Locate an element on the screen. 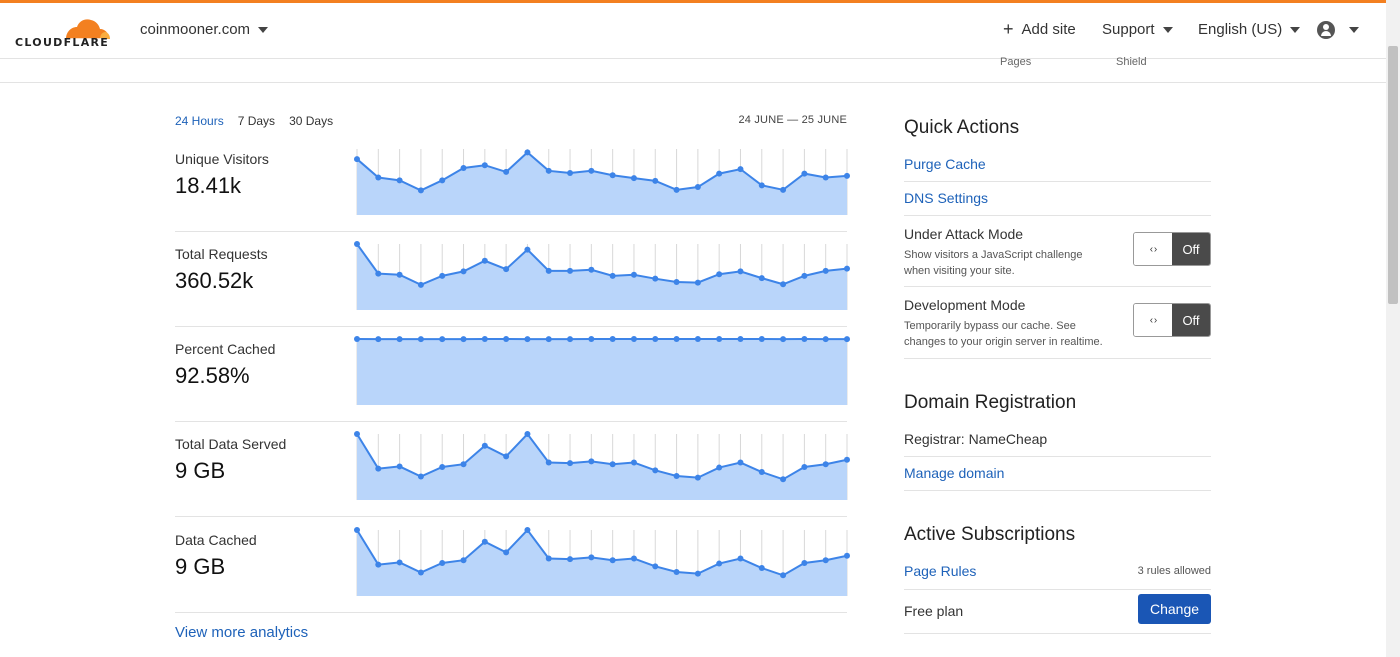  support-menu: Support is located at coordinates (1137, 29).